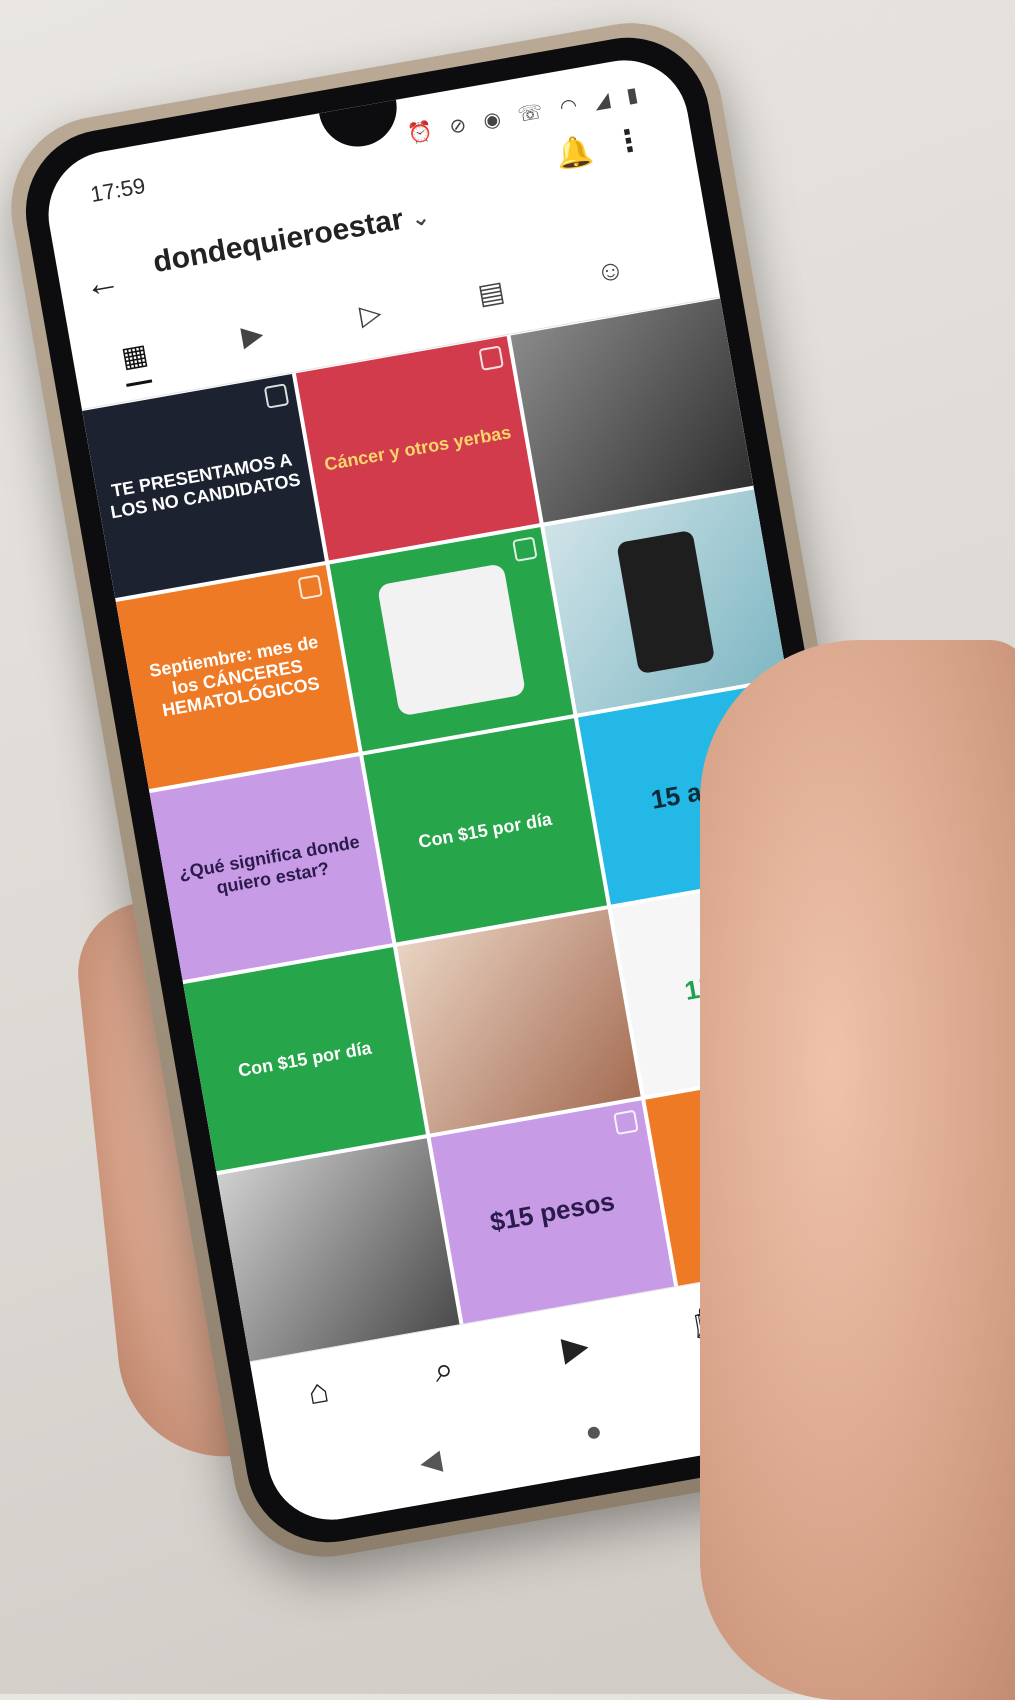 The image size is (1015, 1700). What do you see at coordinates (491, 292) in the screenshot?
I see `tab-guides-icon: ▤` at bounding box center [491, 292].